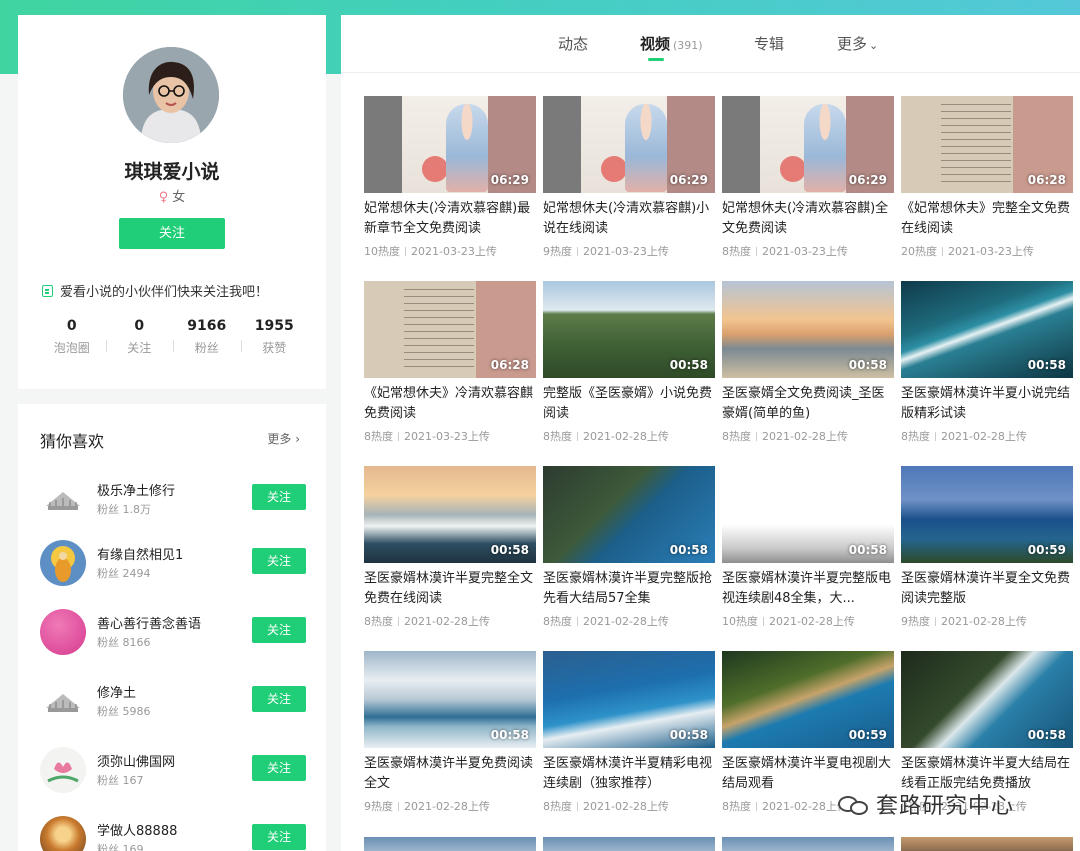 This screenshot has height=851, width=1080. What do you see at coordinates (987, 219) in the screenshot?
I see `video-title: 《妃常想休夫》完整全文免费在线阅读` at bounding box center [987, 219].